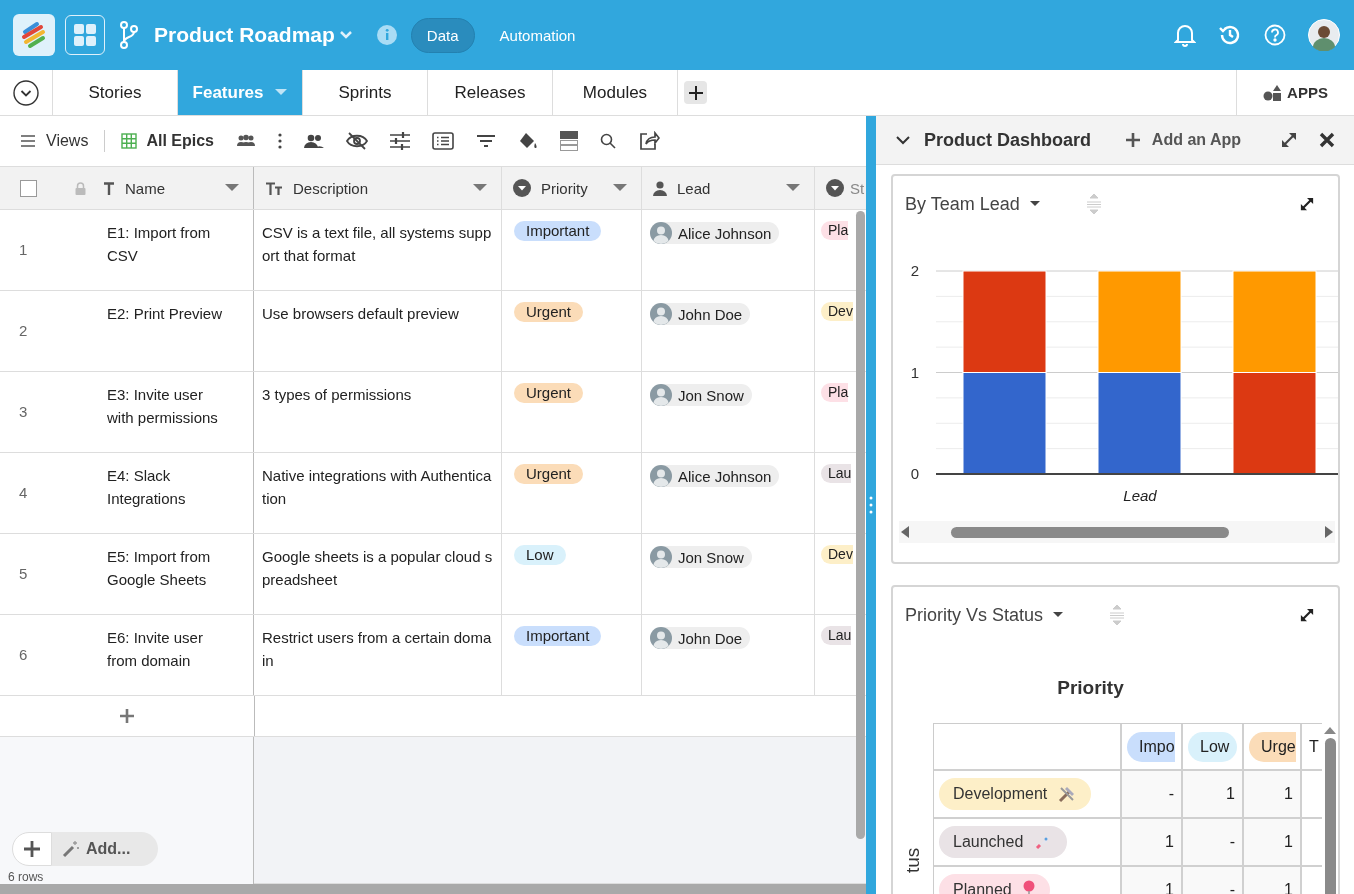  Describe the element at coordinates (129, 141) in the screenshot. I see `grid-icon` at that location.